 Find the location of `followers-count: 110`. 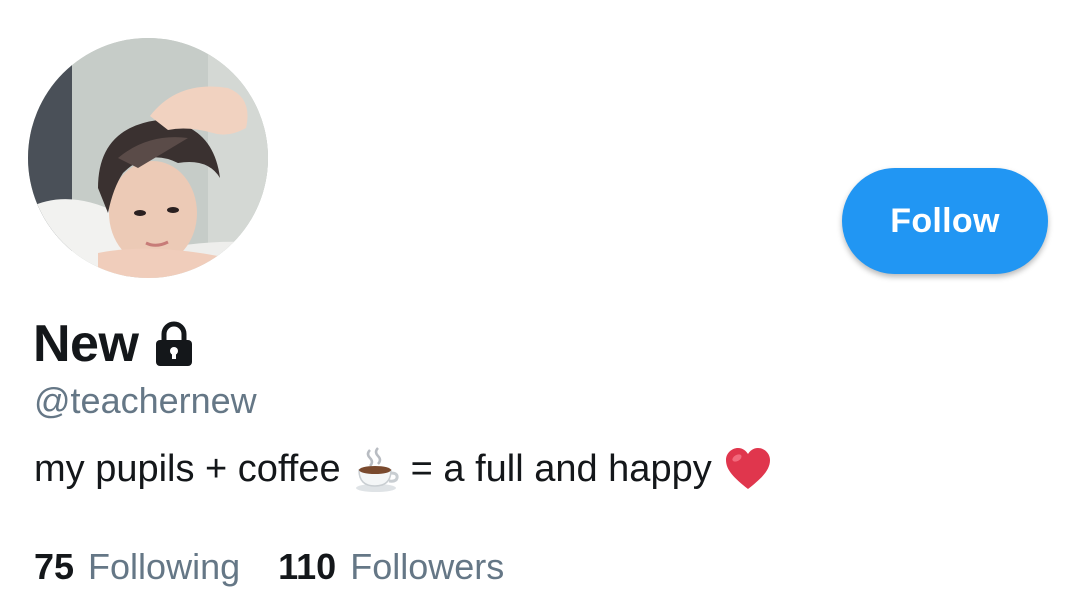

followers-count: 110 is located at coordinates (307, 566).